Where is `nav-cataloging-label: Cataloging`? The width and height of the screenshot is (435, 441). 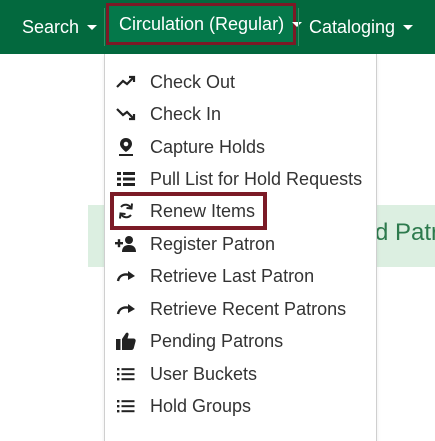
nav-cataloging-label: Cataloging is located at coordinates (352, 26).